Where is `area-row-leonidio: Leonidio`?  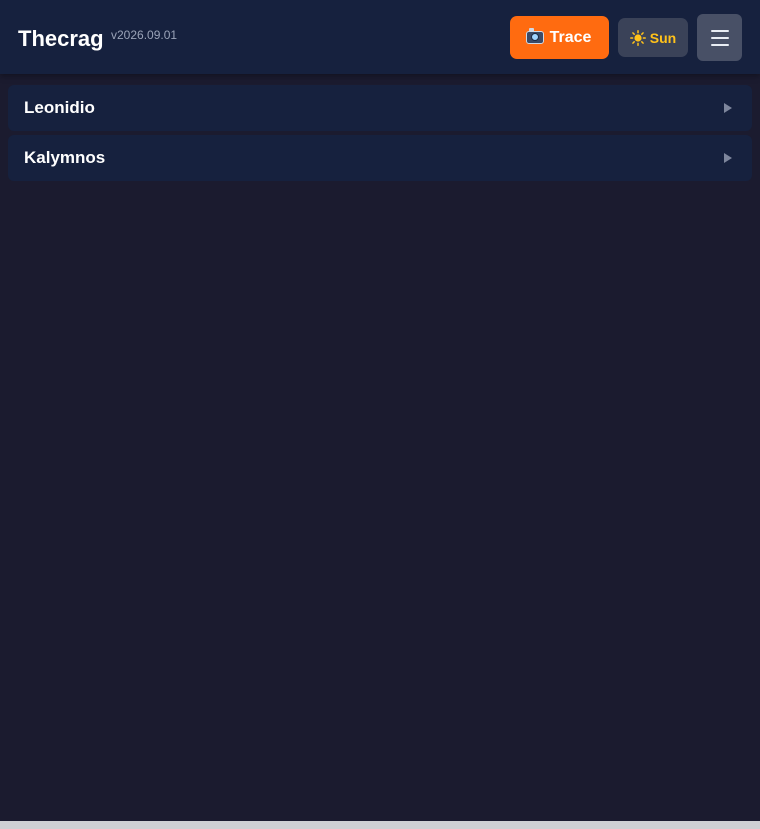 area-row-leonidio: Leonidio is located at coordinates (380, 108).